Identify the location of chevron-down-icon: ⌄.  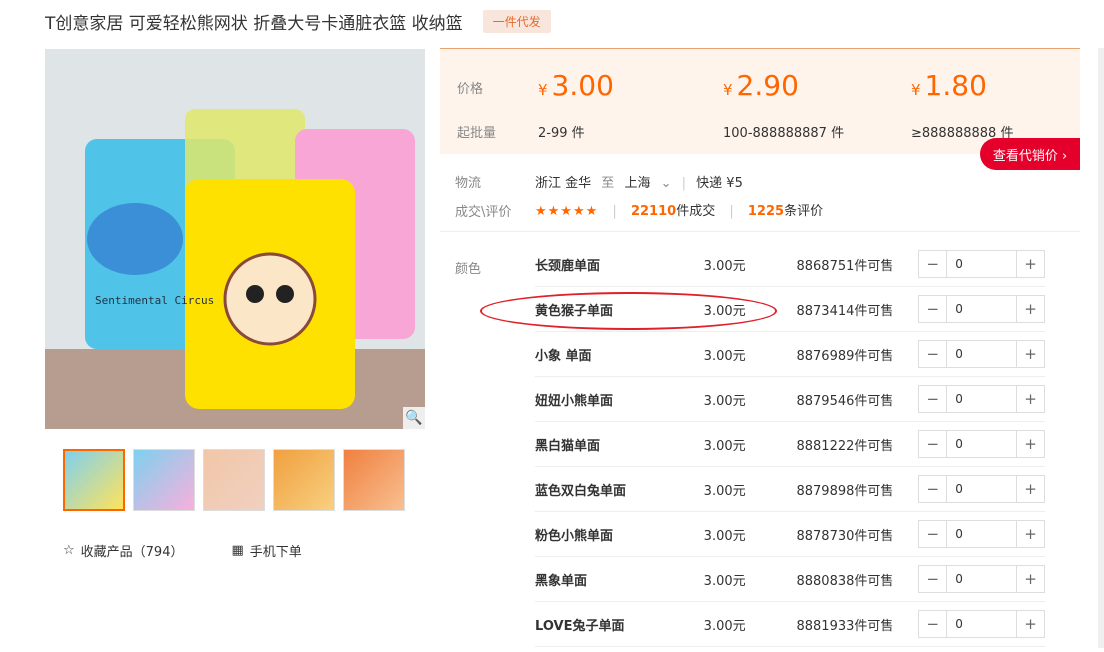
(666, 183).